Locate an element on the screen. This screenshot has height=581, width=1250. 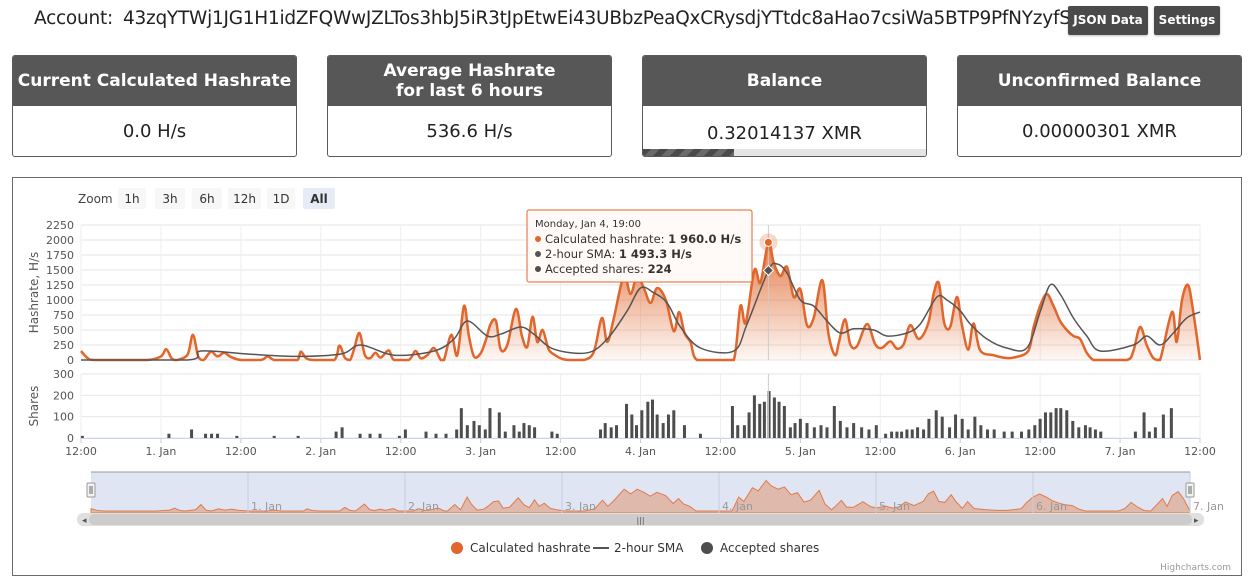
tooltip-row: 2-hour SMA: 1 493.3 H/s is located at coordinates (618, 254).